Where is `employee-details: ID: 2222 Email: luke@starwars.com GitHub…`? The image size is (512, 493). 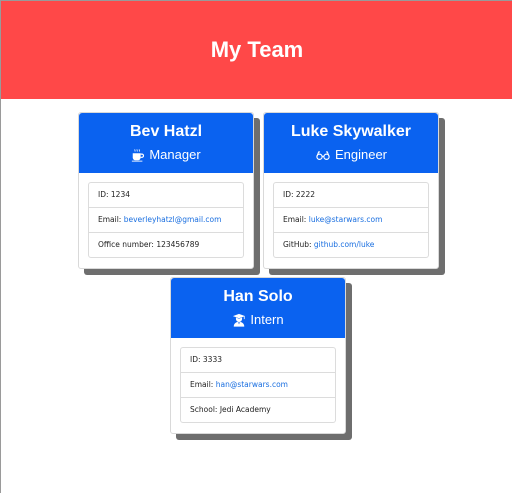 employee-details: ID: 2222 Email: luke@starwars.com GitHub… is located at coordinates (351, 220).